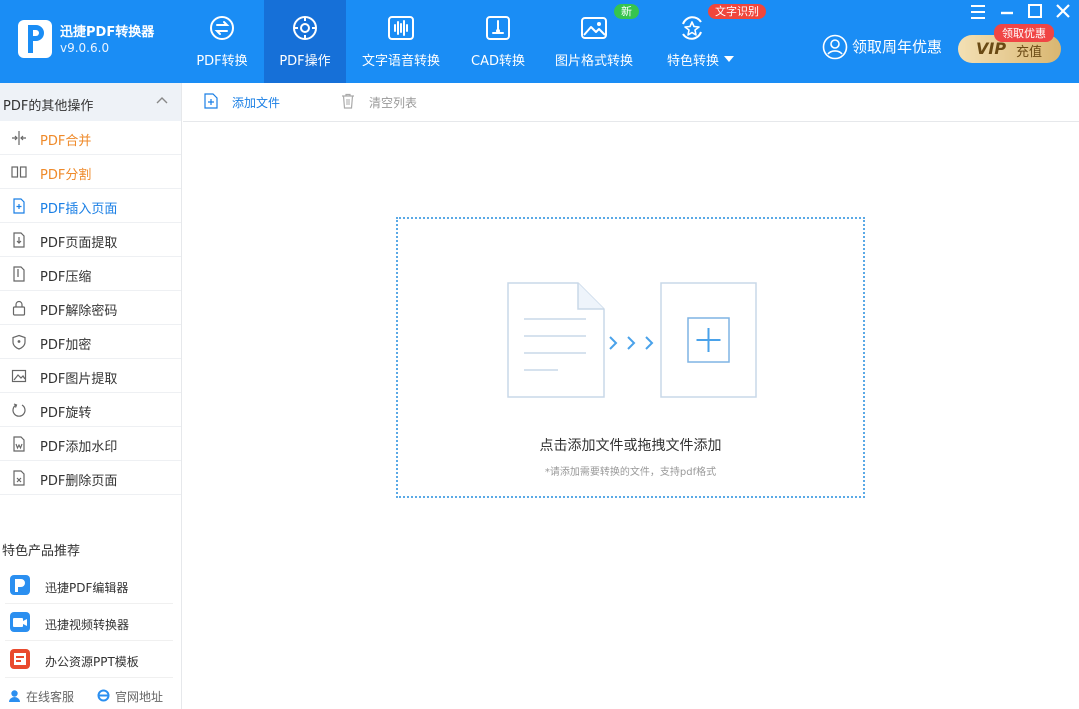  Describe the element at coordinates (79, 311) in the screenshot. I see `sidebar-item-label: PDF解除密码` at that location.